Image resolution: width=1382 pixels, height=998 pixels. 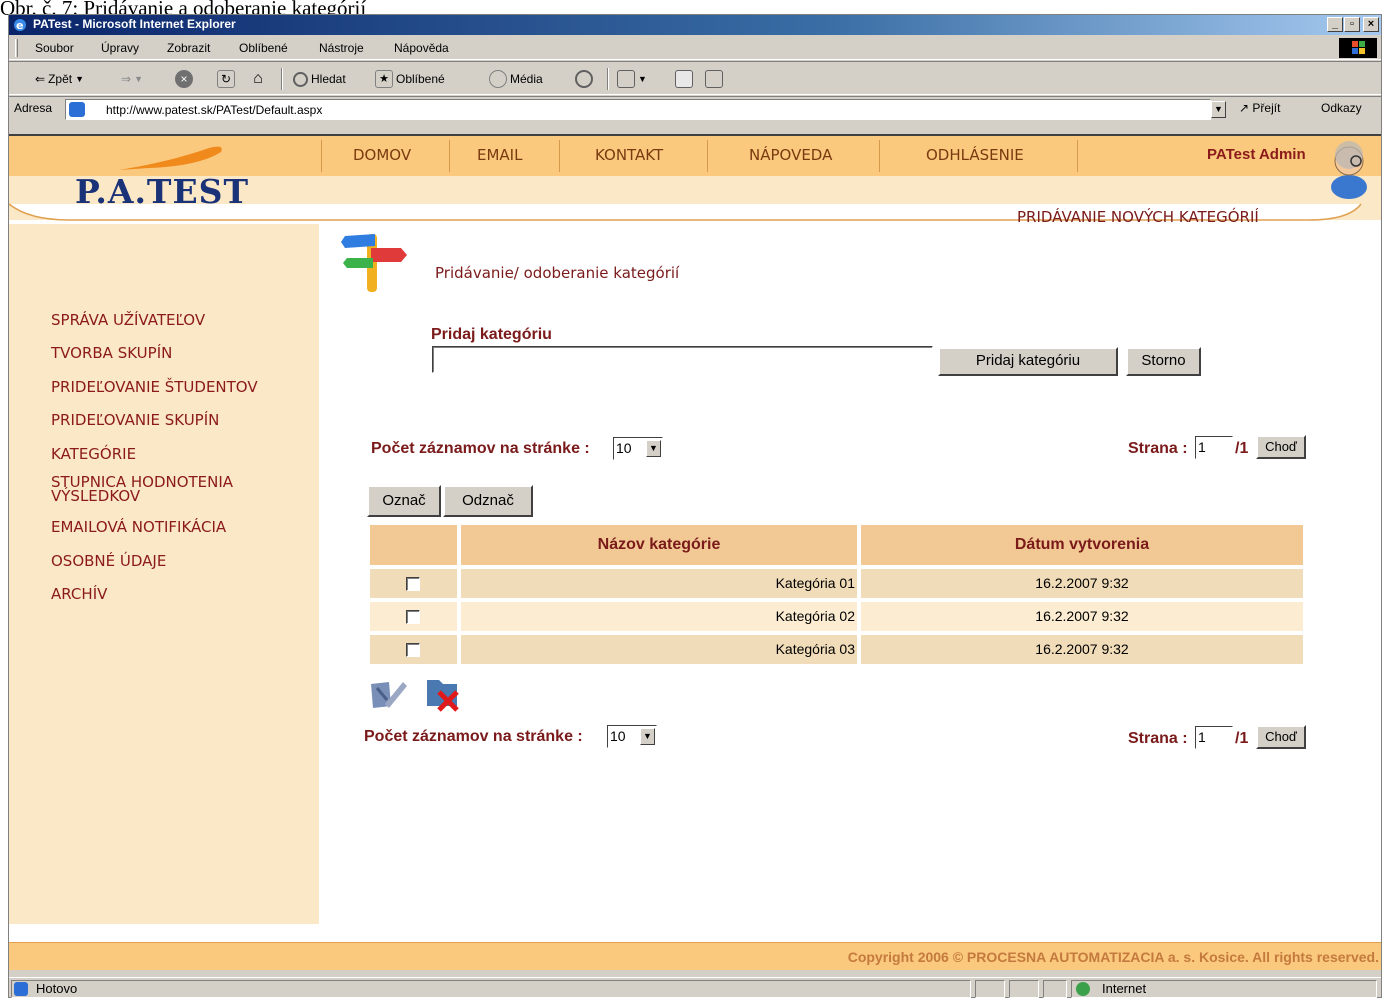 What do you see at coordinates (1352, 24) in the screenshot?
I see `maximize-button: ▫` at bounding box center [1352, 24].